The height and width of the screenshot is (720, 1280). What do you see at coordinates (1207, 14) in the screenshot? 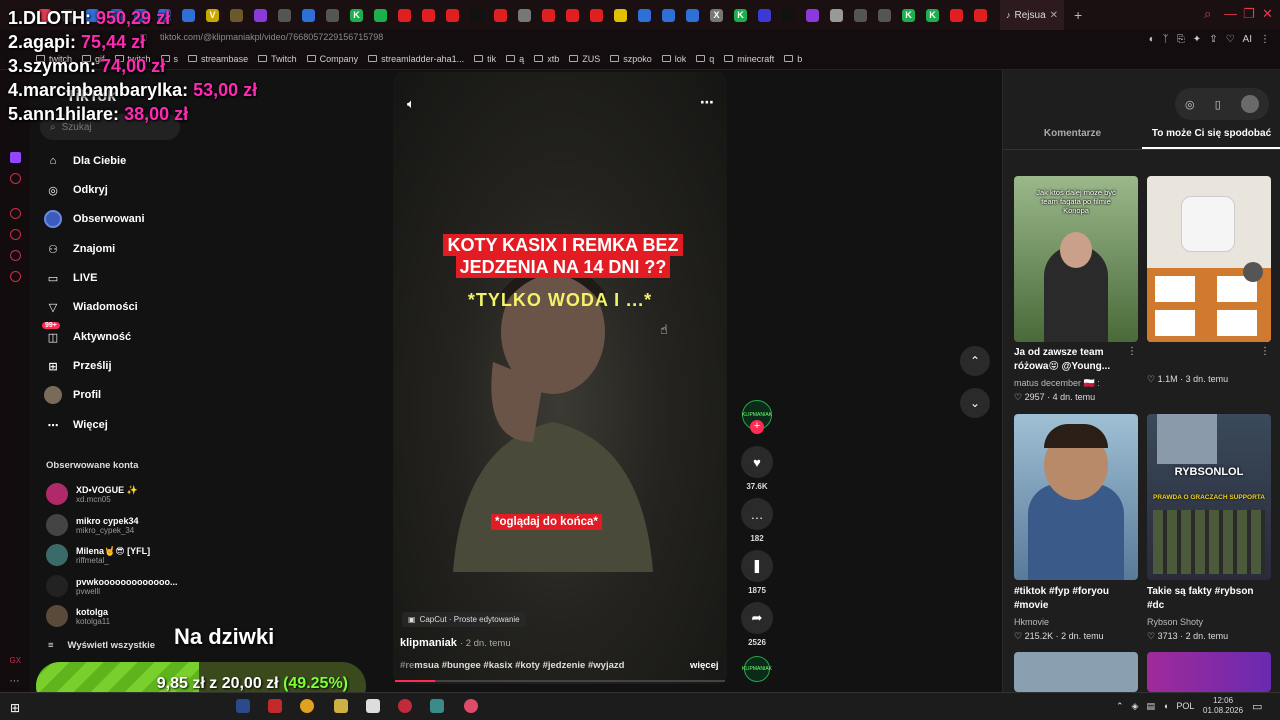
I see `search-tabs-icon: ⌕` at bounding box center [1207, 14].